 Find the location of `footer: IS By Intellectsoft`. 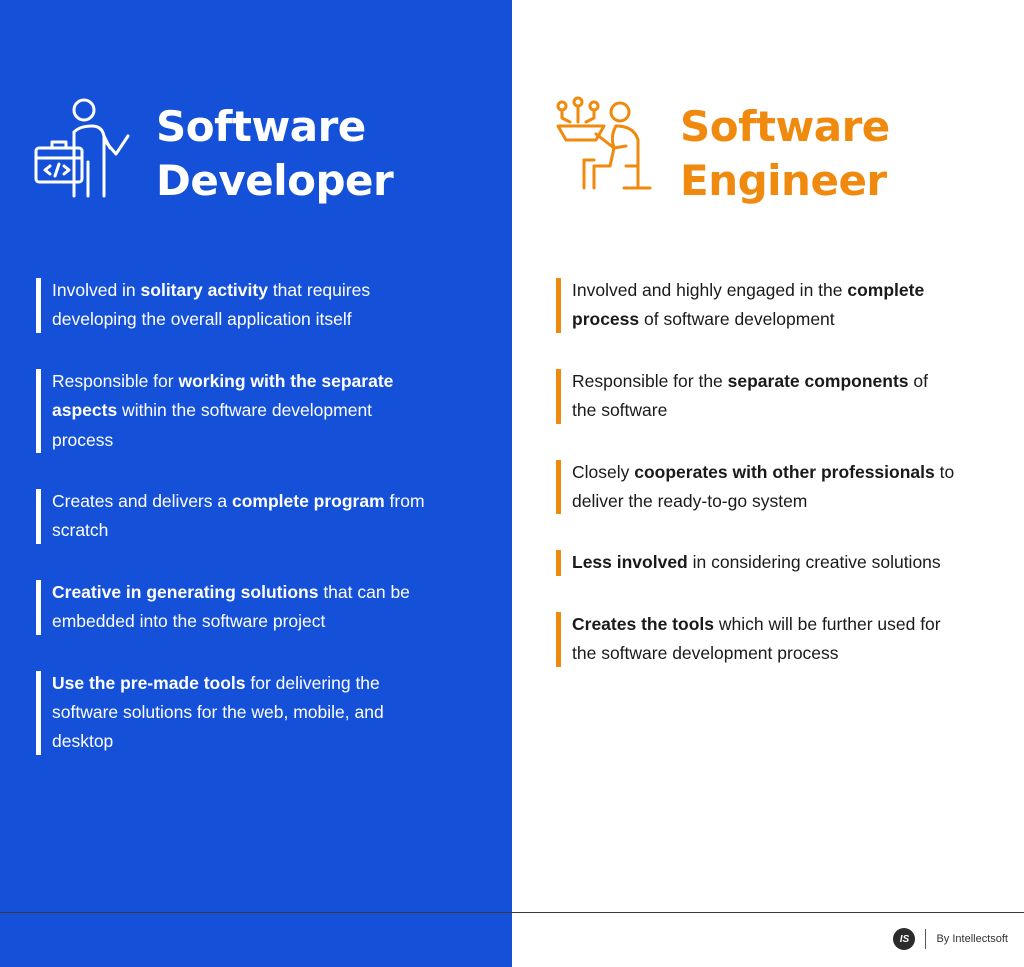

footer: IS By Intellectsoft is located at coordinates (950, 939).